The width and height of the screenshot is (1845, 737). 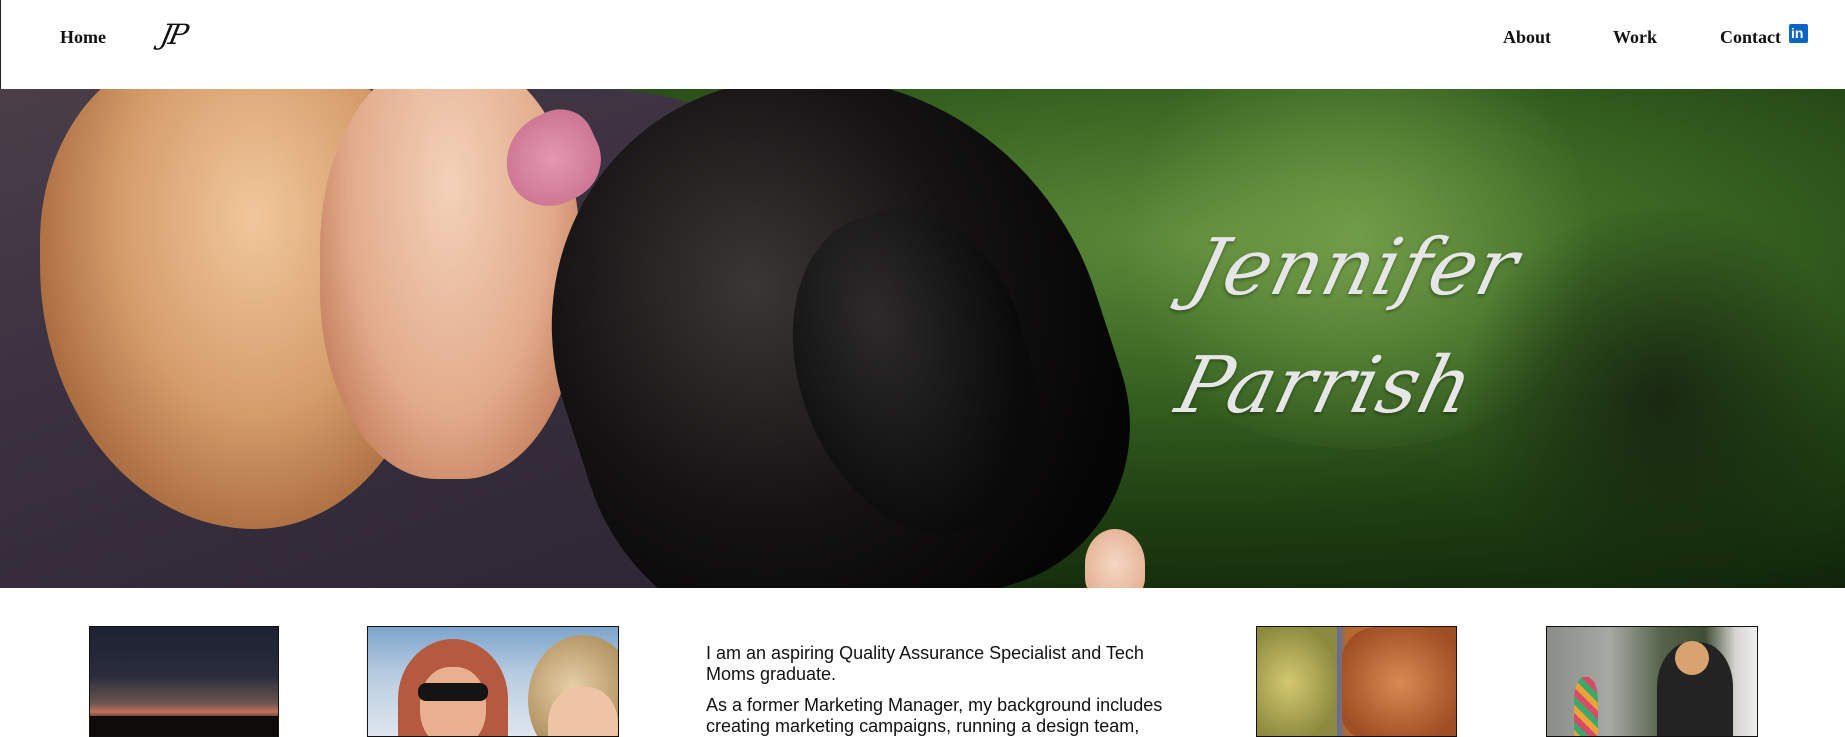 What do you see at coordinates (1115, 558) in the screenshot?
I see `hero-hand` at bounding box center [1115, 558].